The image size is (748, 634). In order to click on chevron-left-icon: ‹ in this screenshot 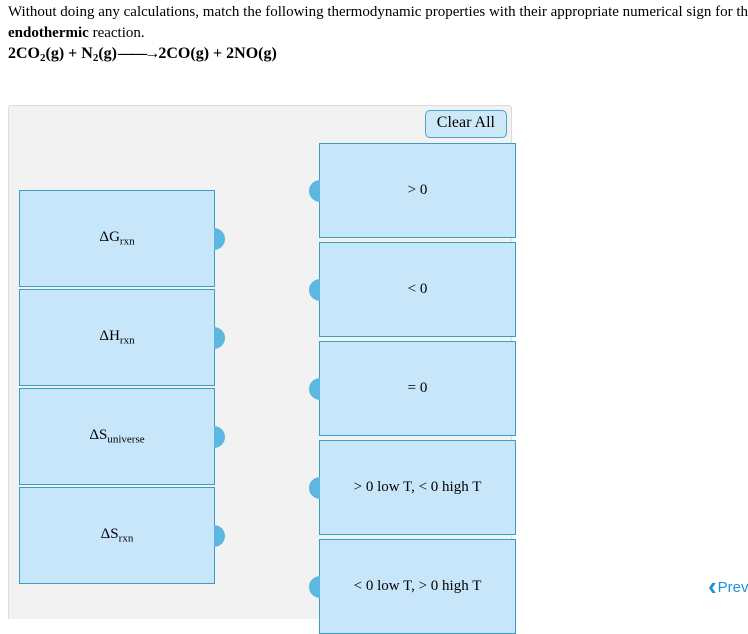, I will do `click(712, 586)`.